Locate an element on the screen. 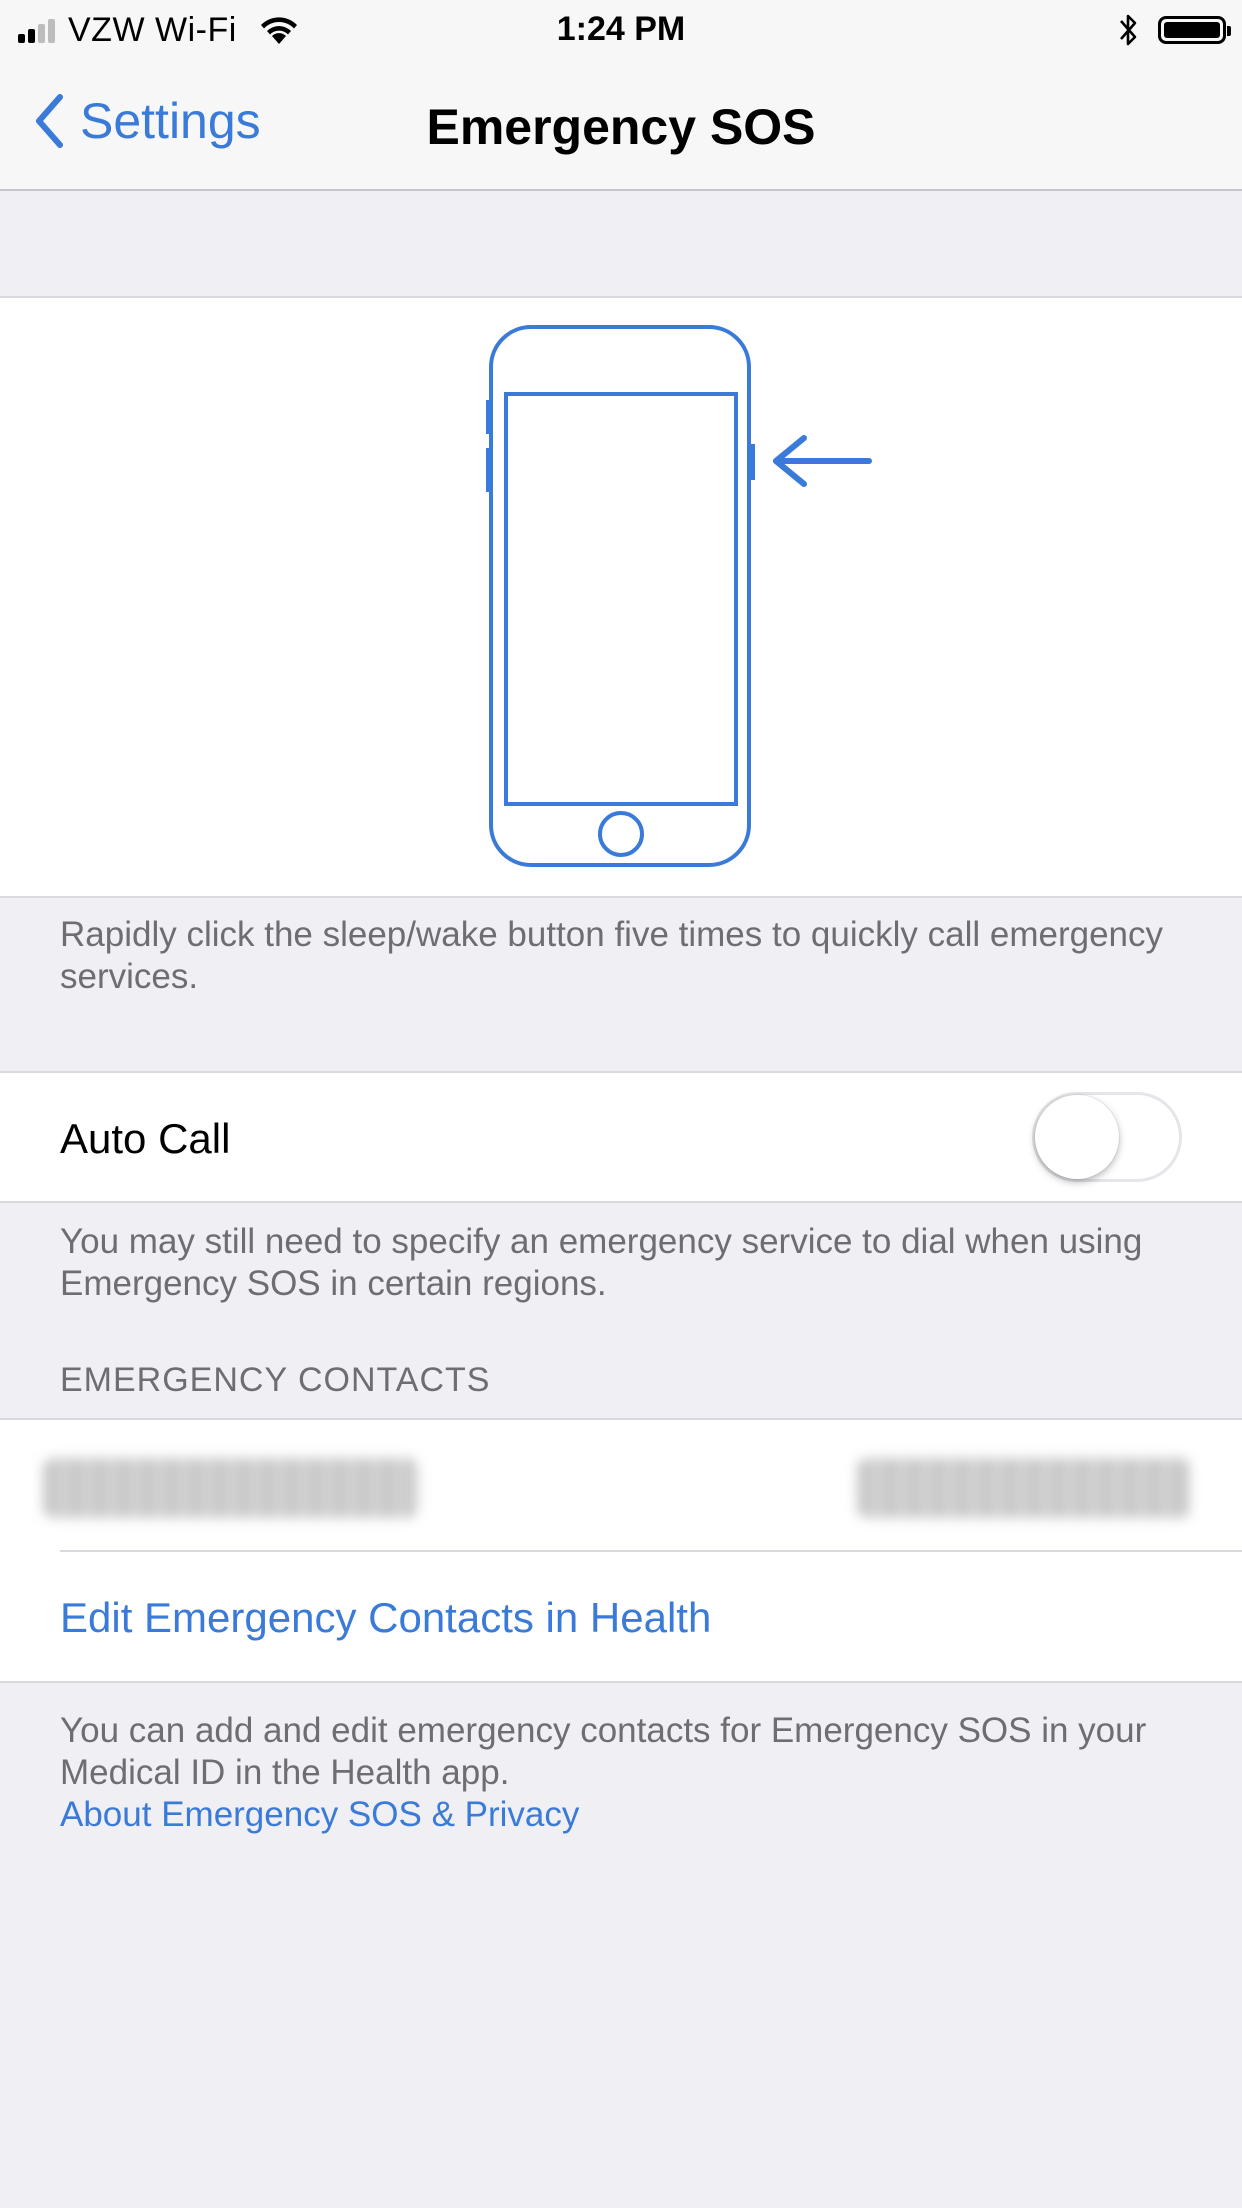 This screenshot has width=1242, height=2208. contact-relationship-redacted is located at coordinates (1024, 1488).